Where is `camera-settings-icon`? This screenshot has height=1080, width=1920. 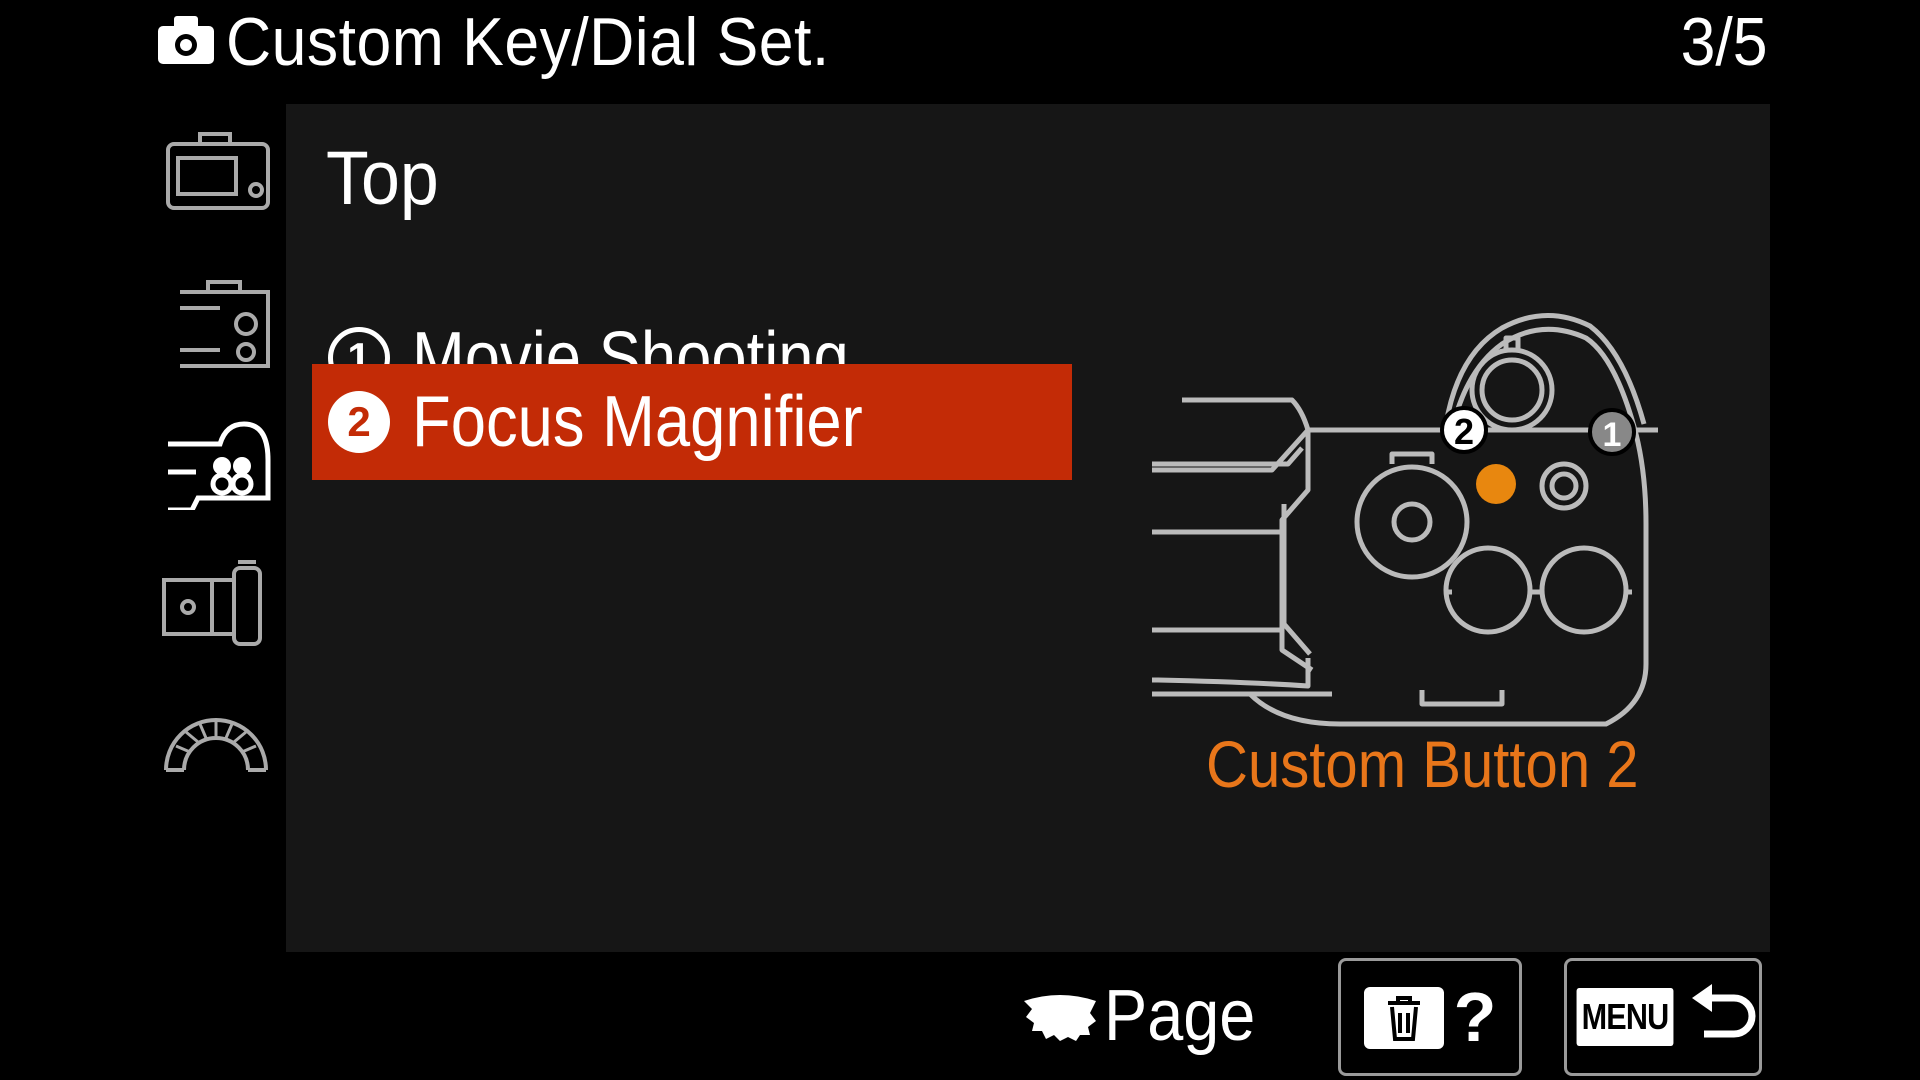 camera-settings-icon is located at coordinates (216, 320).